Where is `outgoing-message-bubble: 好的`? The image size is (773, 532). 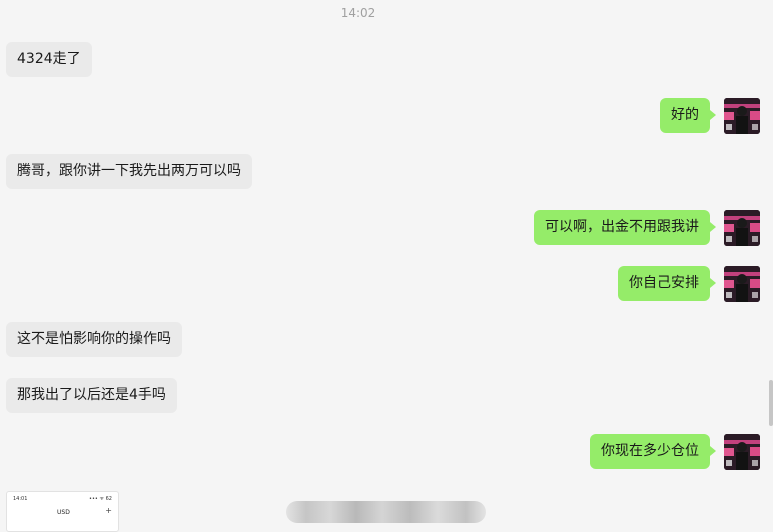
outgoing-message-bubble: 好的 is located at coordinates (688, 115).